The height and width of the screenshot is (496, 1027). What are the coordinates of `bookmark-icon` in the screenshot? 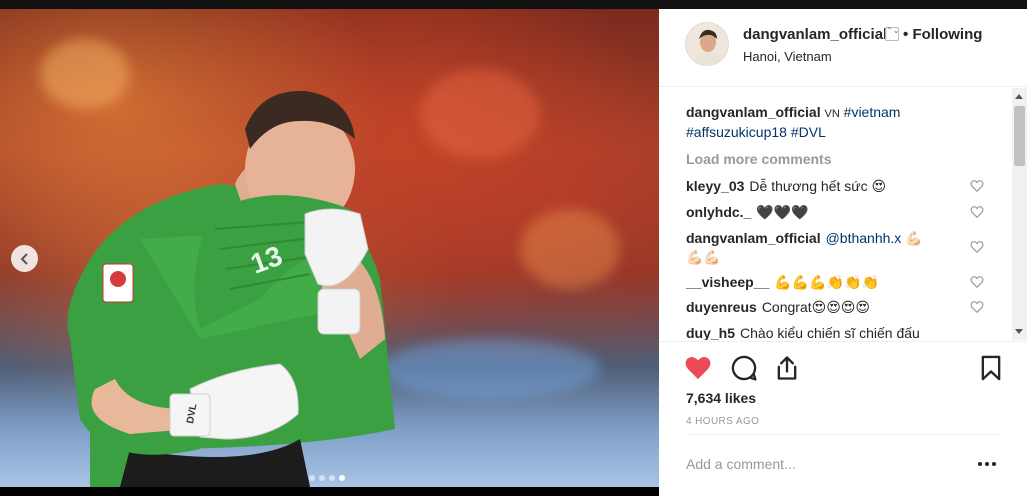 It's located at (991, 368).